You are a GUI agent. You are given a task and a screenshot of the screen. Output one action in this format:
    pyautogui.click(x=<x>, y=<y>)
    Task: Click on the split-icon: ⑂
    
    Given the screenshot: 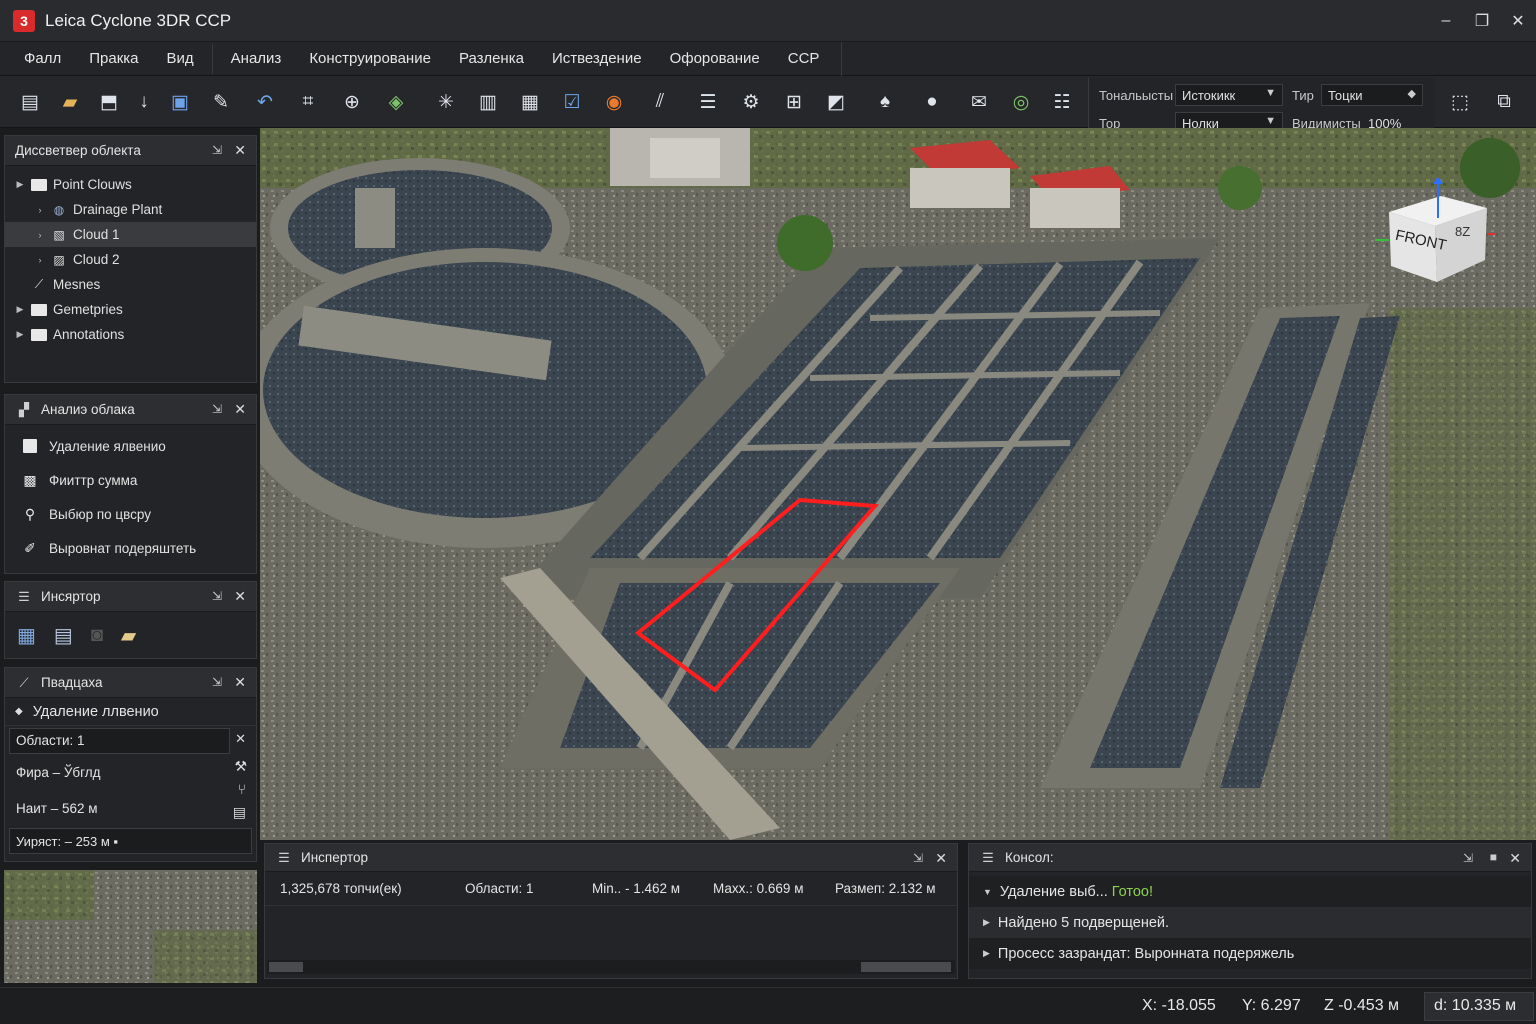 What is the action you would take?
    pyautogui.click(x=242, y=789)
    